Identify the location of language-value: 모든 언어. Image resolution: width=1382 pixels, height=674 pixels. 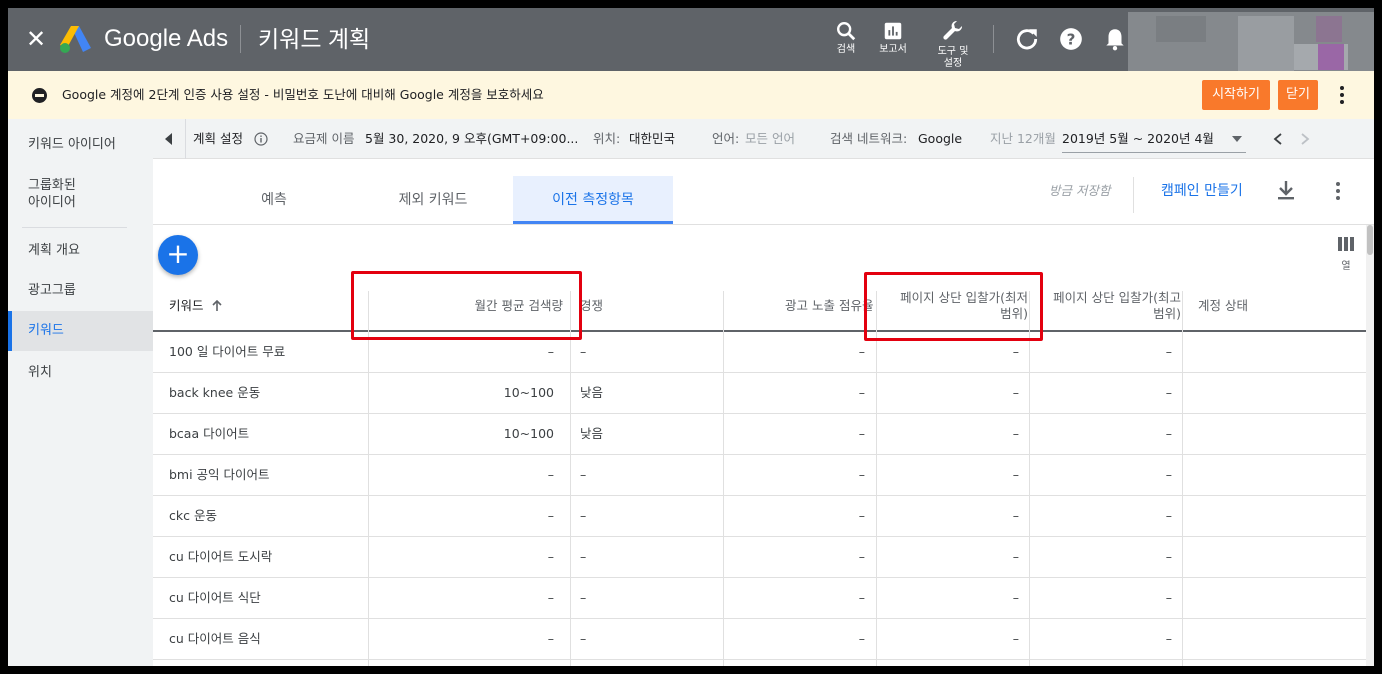
(770, 139).